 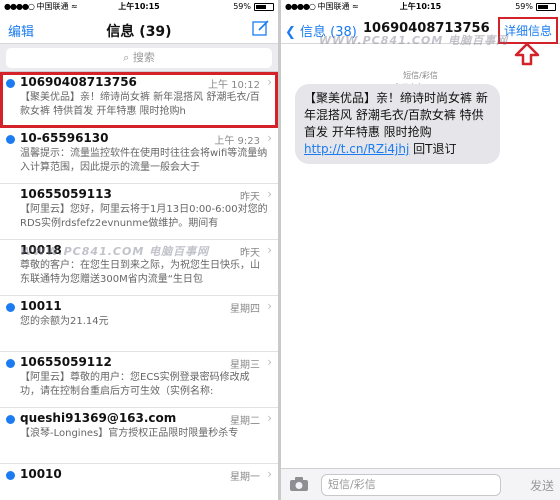 What do you see at coordinates (245, 421) in the screenshot?
I see `message-date: 星期二` at bounding box center [245, 421].